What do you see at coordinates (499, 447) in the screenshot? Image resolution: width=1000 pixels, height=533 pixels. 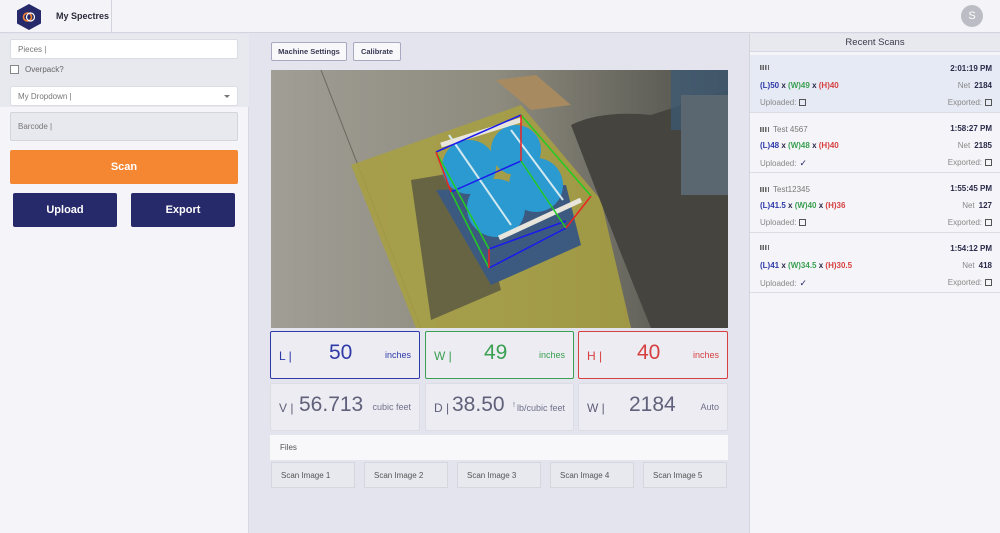 I see `files-header: Files` at bounding box center [499, 447].